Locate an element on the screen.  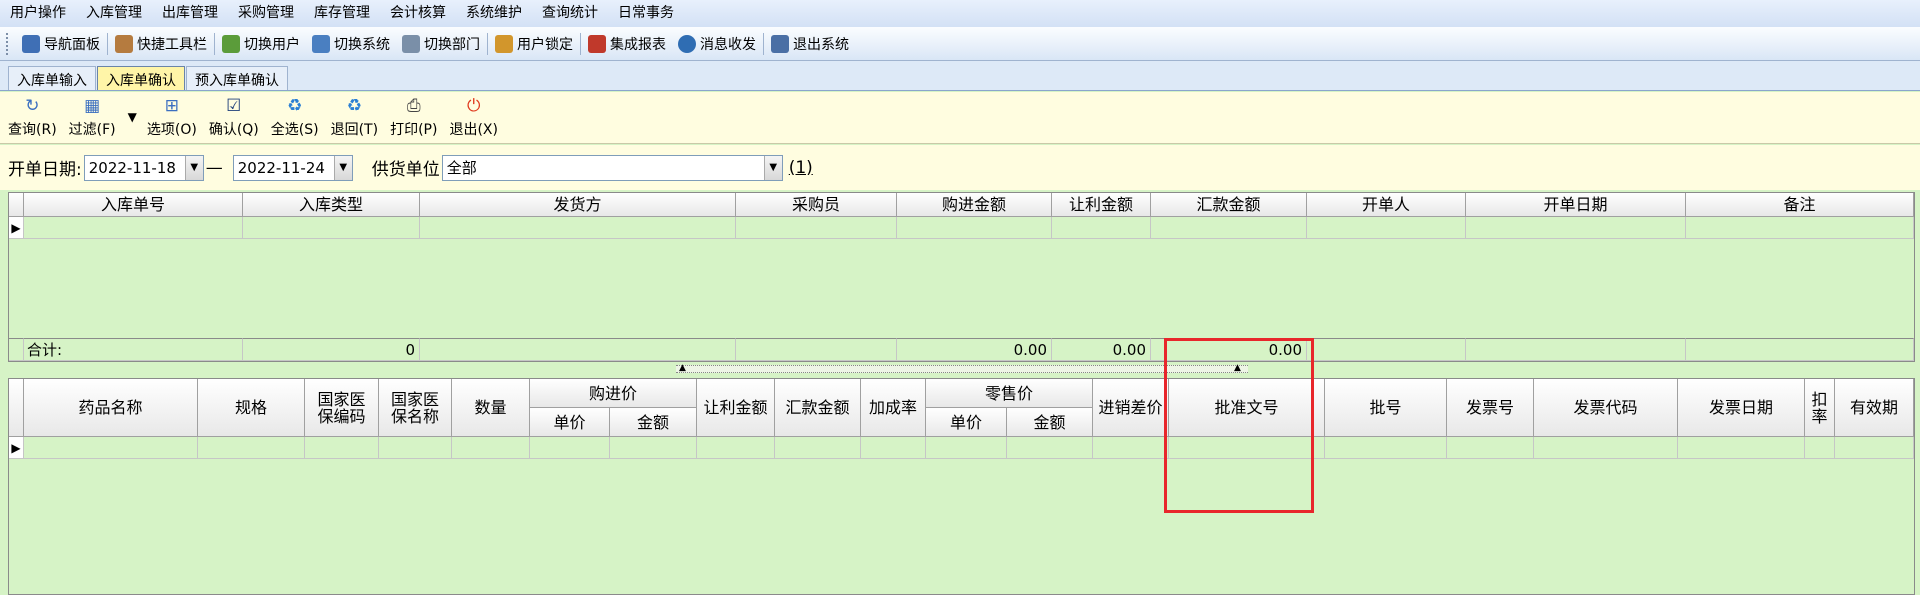
col-nhis-name: 国家医保名称 is located at coordinates (415, 408).